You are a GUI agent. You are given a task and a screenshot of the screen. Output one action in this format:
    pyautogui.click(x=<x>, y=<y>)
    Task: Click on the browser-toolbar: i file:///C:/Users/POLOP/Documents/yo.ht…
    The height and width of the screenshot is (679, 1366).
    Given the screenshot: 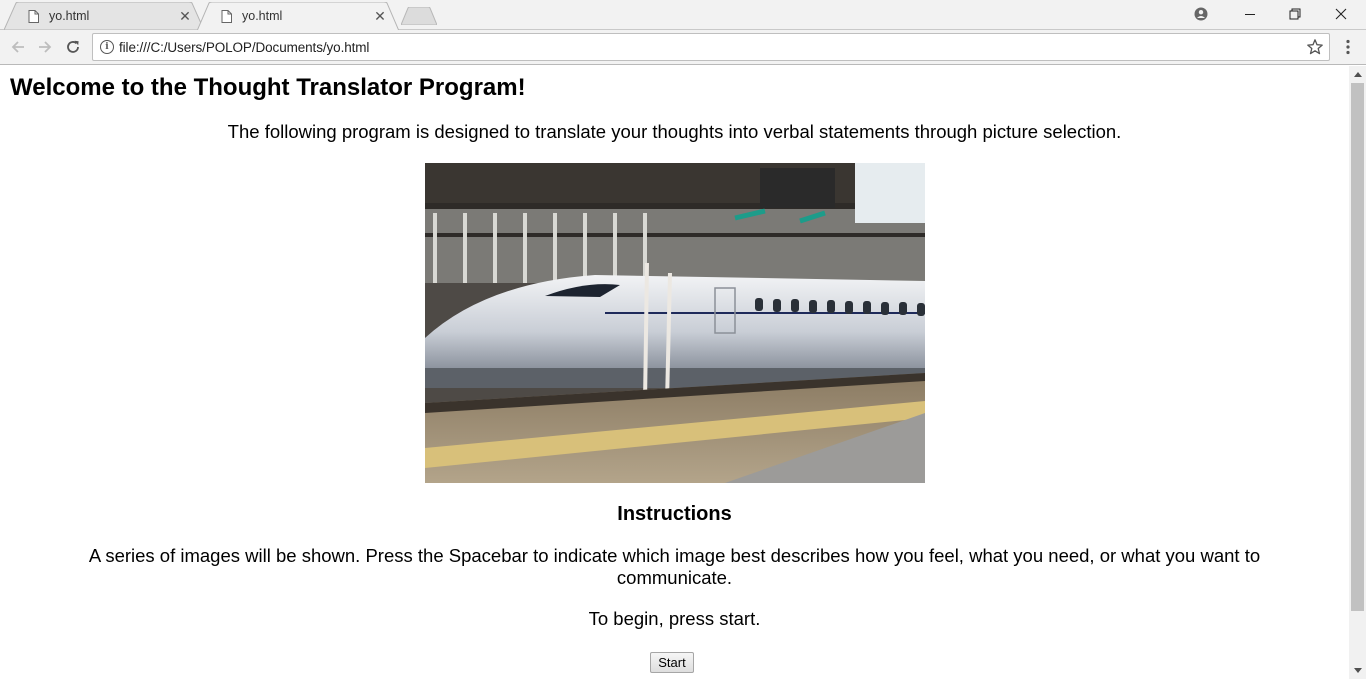 What is the action you would take?
    pyautogui.click(x=683, y=47)
    